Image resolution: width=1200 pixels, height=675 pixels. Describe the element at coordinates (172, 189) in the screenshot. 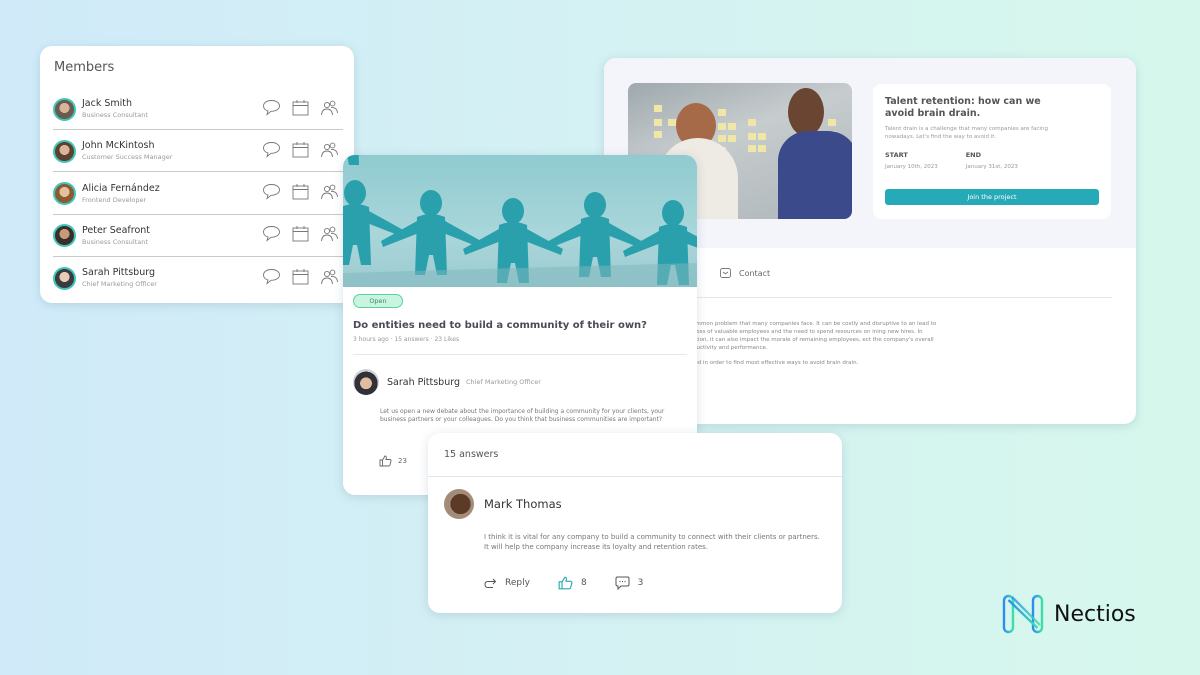

I see `member-name: Alicia Fernández` at that location.